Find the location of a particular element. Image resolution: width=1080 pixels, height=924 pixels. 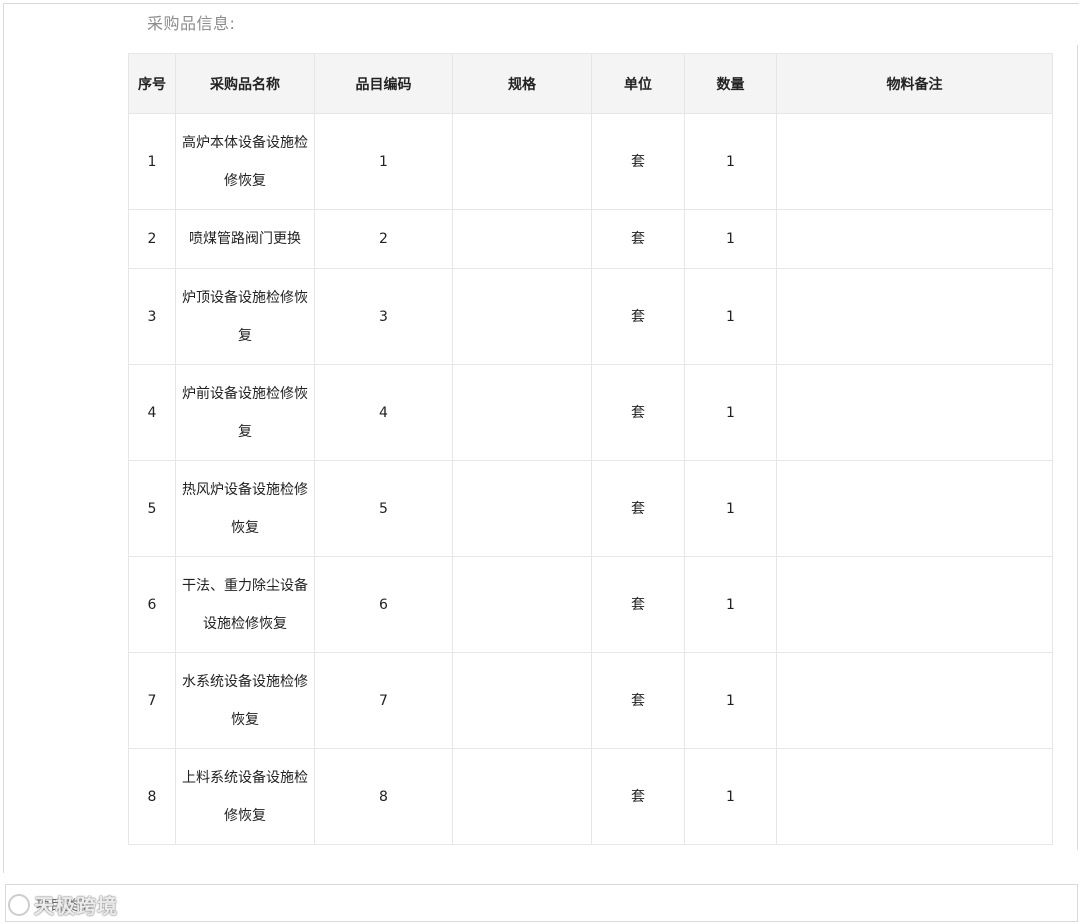

cell-code: 6 is located at coordinates (383, 604).